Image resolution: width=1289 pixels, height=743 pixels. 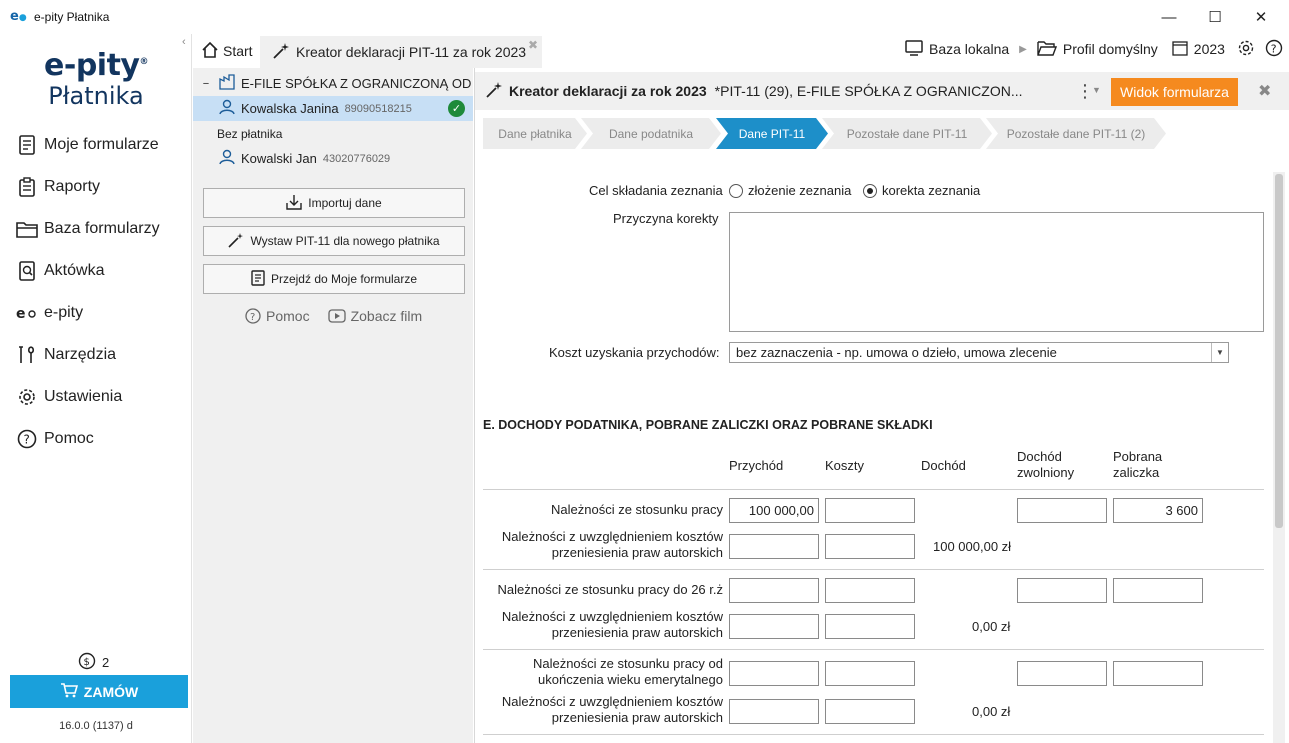 I want to click on maximize-button: ☐, so click(x=1215, y=17).